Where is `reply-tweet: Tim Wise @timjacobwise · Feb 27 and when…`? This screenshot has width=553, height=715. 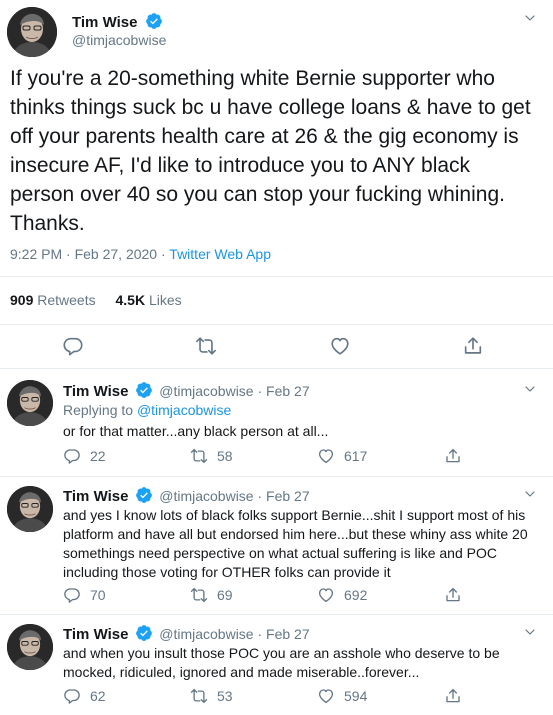 reply-tweet: Tim Wise @timjacobwise · Feb 27 and when… is located at coordinates (276, 665).